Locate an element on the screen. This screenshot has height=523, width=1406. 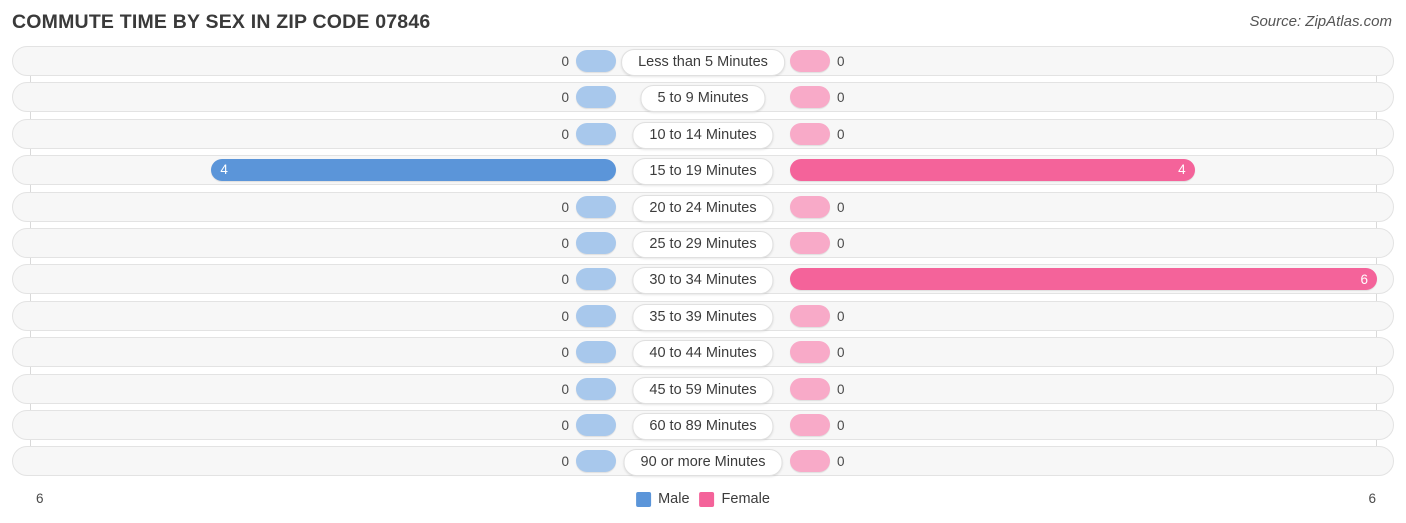
chart-footer: 6 6 Male Female is located at coordinates (703, 504).